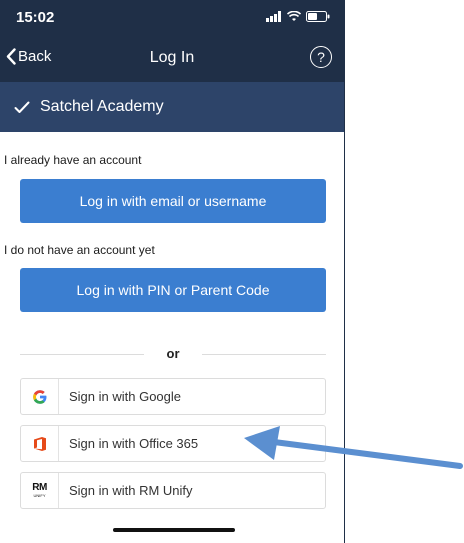 The image size is (464, 543). Describe the element at coordinates (35, 17) in the screenshot. I see `status-time: 15:02` at that location.